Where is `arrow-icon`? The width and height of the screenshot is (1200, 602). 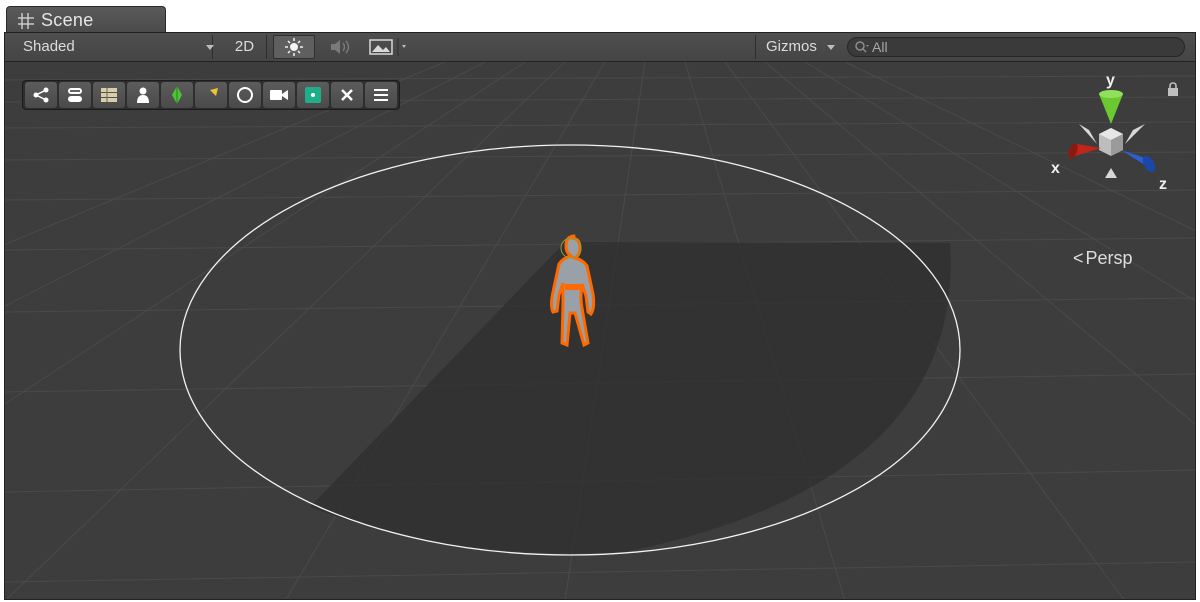 arrow-icon is located at coordinates (211, 94).